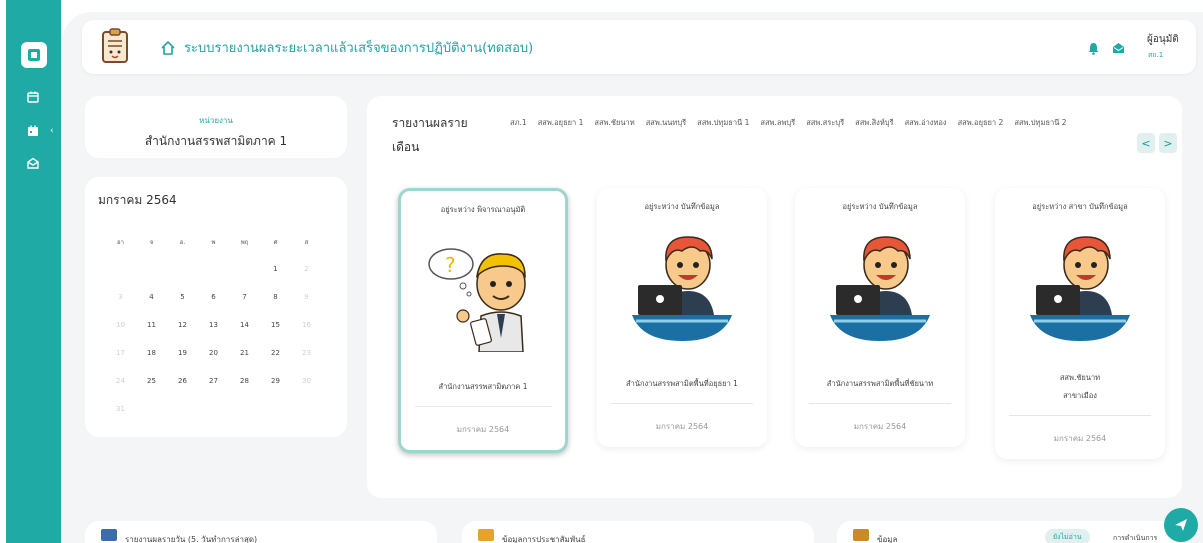 The width and height of the screenshot is (1203, 543). What do you see at coordinates (191, 539) in the screenshot?
I see `daily-report-title: รายงานผลรายวัน (5. วันทำการล่าสุด)` at bounding box center [191, 539].